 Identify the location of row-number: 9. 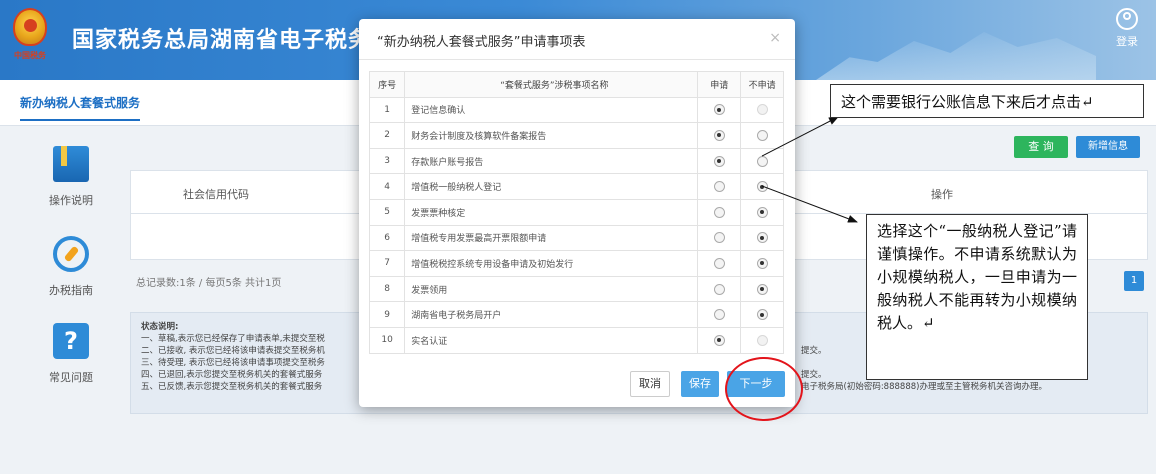
(387, 314).